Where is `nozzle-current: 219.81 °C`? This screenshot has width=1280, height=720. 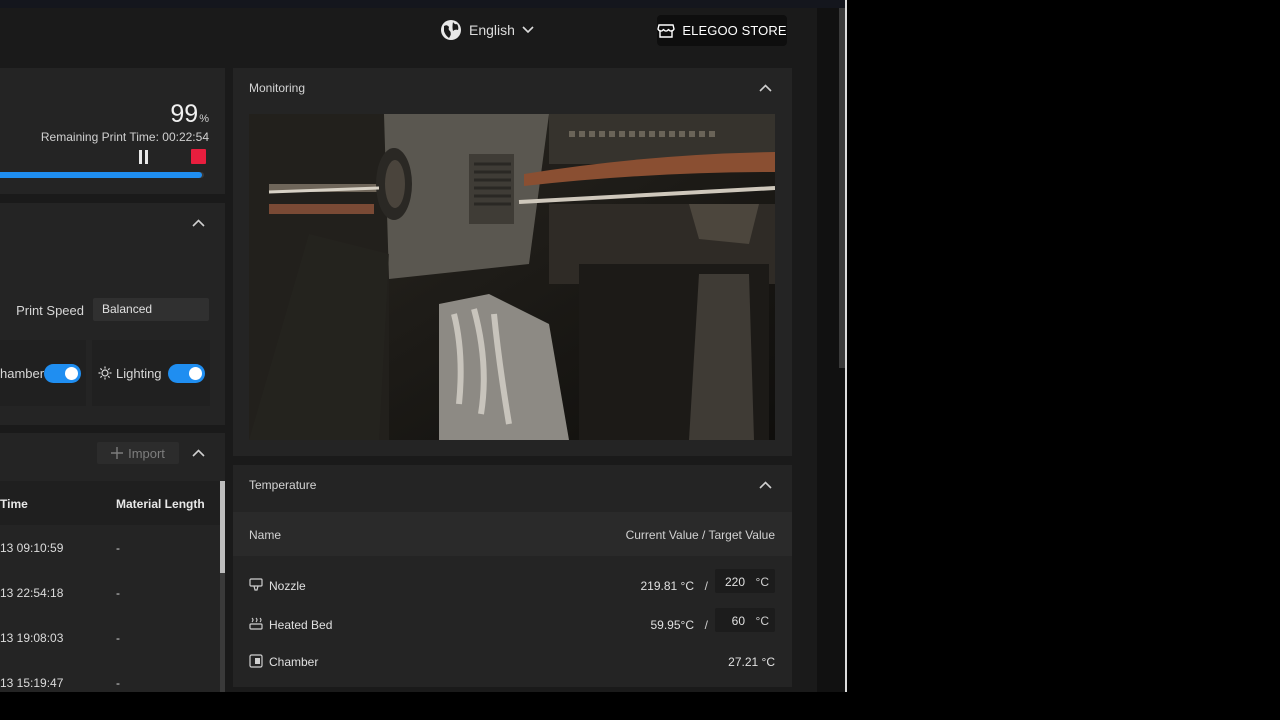
nozzle-current: 219.81 °C is located at coordinates (667, 586).